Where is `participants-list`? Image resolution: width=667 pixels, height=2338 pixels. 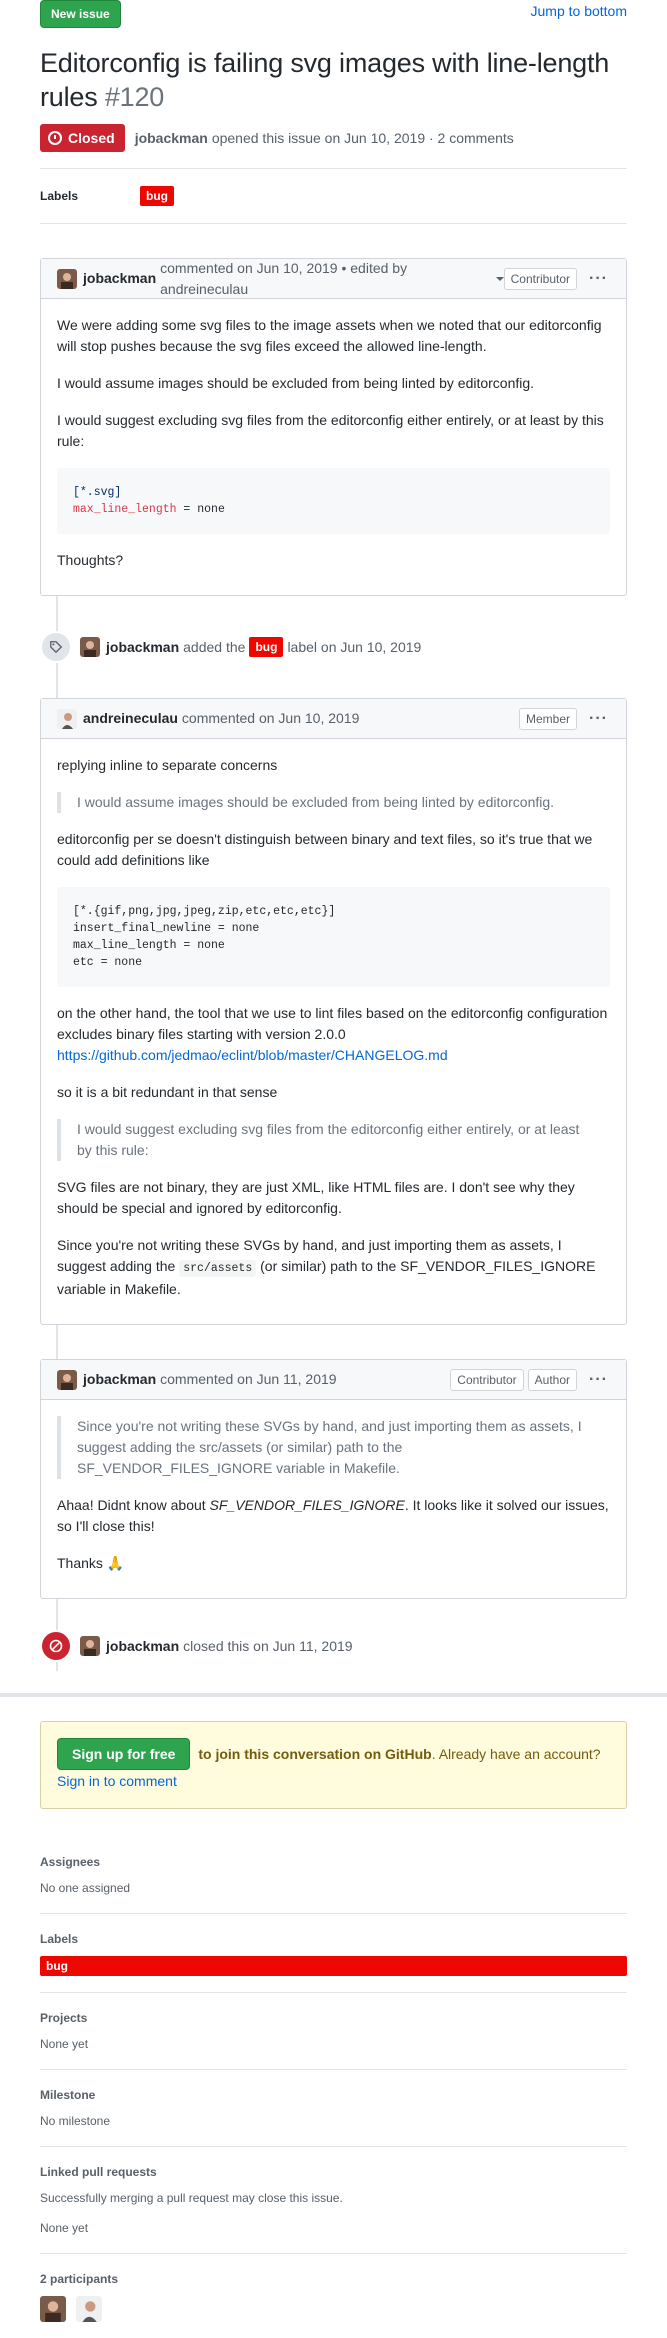
participants-list is located at coordinates (333, 2309).